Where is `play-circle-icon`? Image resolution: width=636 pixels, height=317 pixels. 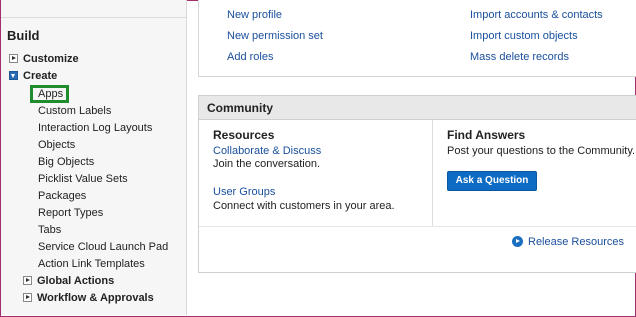 play-circle-icon is located at coordinates (517, 241).